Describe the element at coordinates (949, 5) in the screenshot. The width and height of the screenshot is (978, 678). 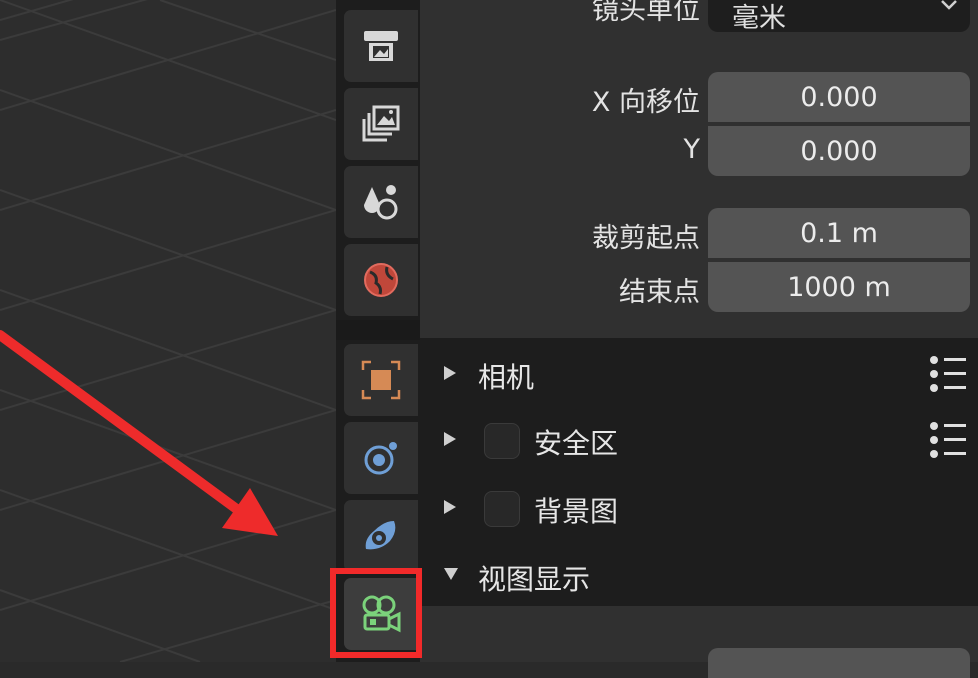
I see `chevron-down-icon` at that location.